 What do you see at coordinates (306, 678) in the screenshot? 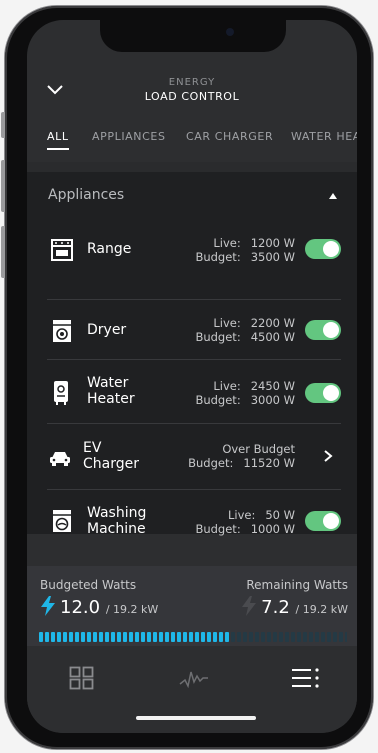
I see `menu-icon` at bounding box center [306, 678].